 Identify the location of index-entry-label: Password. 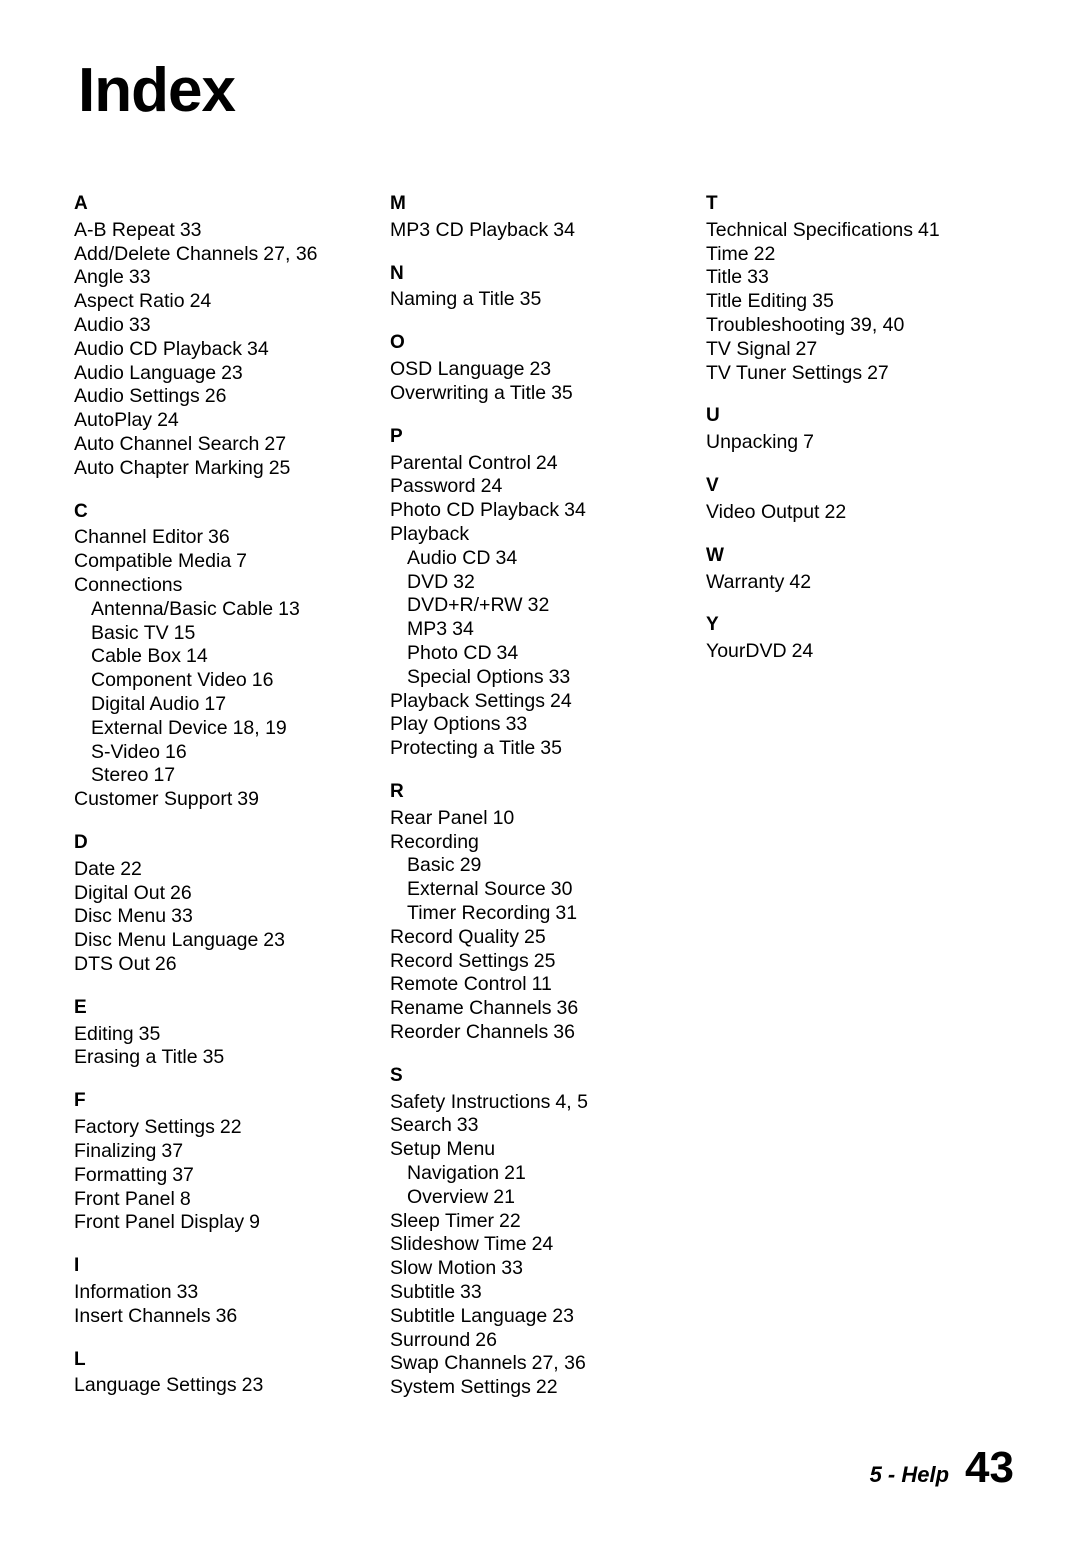
(433, 486).